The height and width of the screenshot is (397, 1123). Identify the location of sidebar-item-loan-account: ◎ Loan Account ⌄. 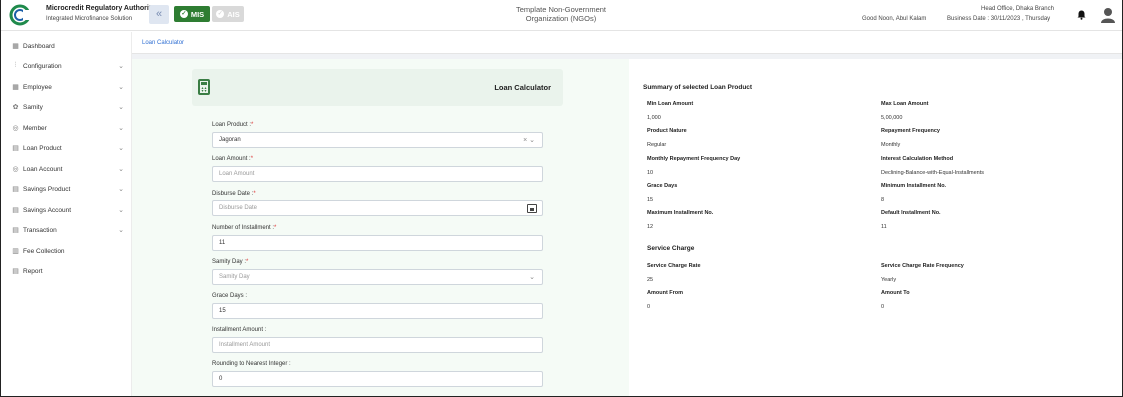
(66, 169).